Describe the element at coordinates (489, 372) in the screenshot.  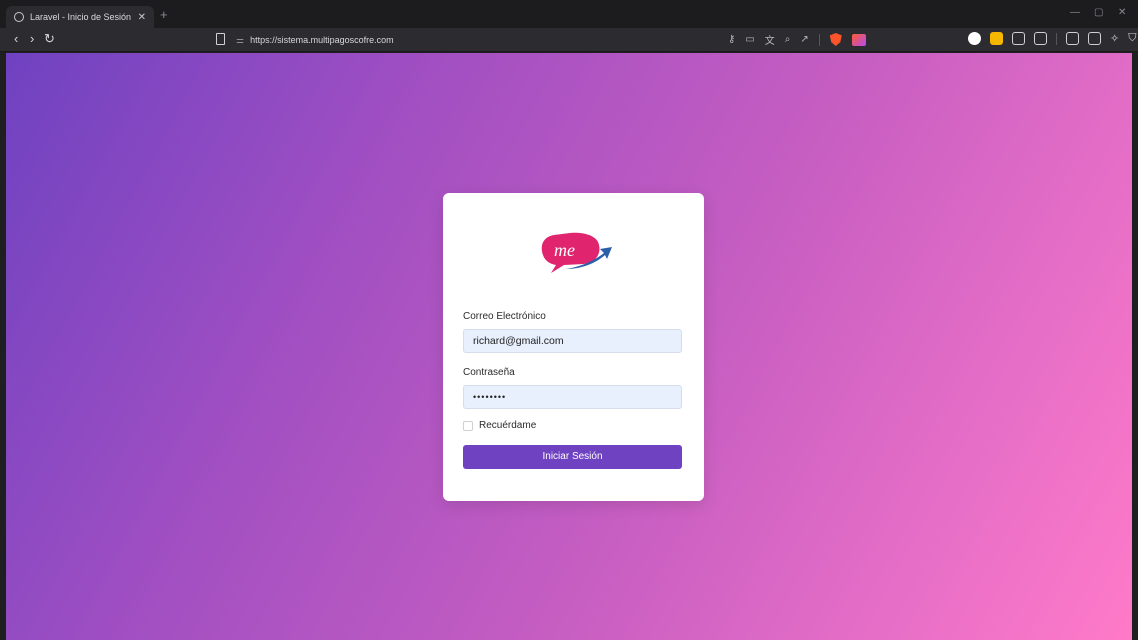
I see `password-label: Contraseña` at that location.